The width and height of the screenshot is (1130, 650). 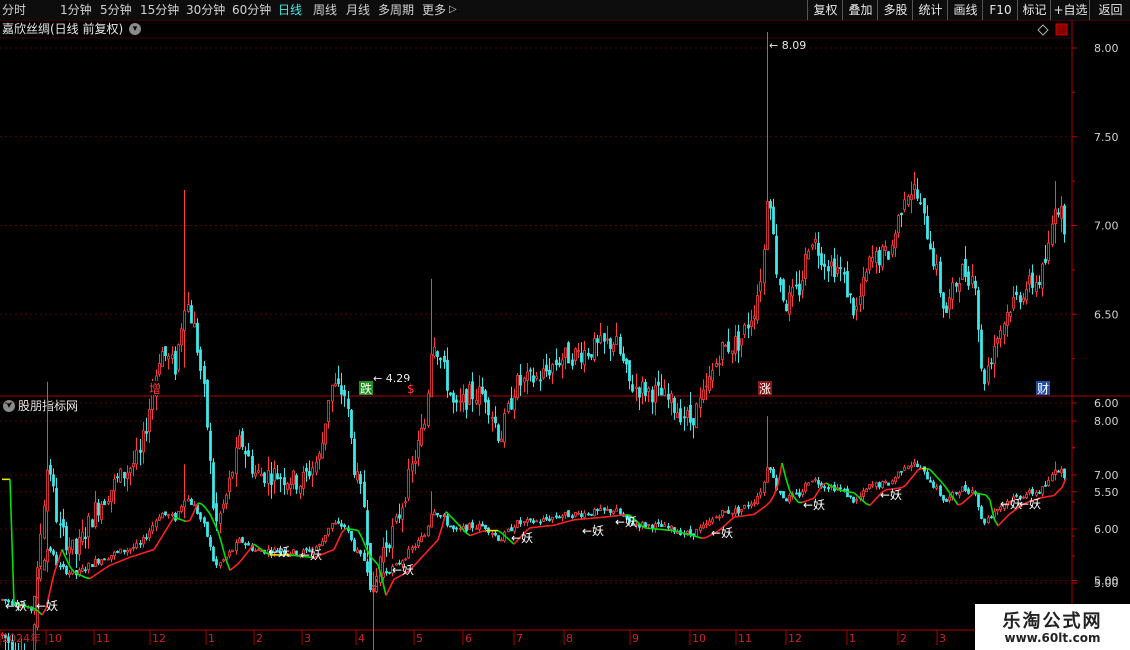 I want to click on time-label-2: 11, so click(x=103, y=638).